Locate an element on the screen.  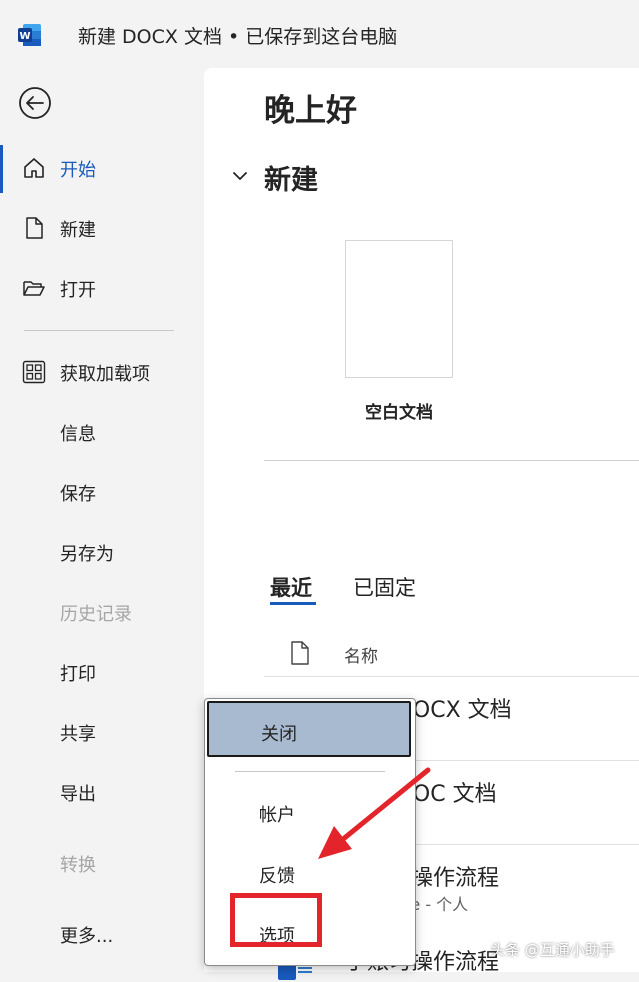
nav-label: 获取加载项 is located at coordinates (105, 374).